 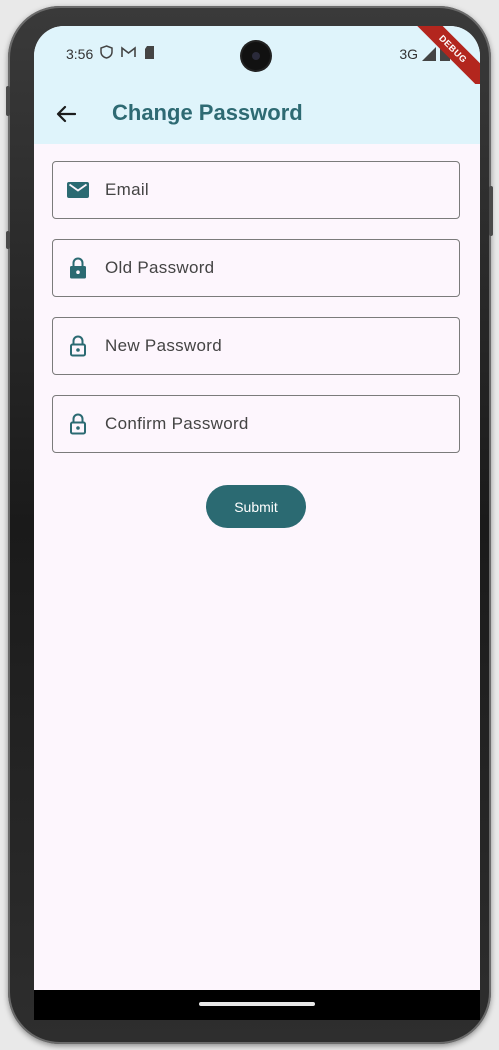 What do you see at coordinates (408, 54) in the screenshot?
I see `network-type-label: 3G` at bounding box center [408, 54].